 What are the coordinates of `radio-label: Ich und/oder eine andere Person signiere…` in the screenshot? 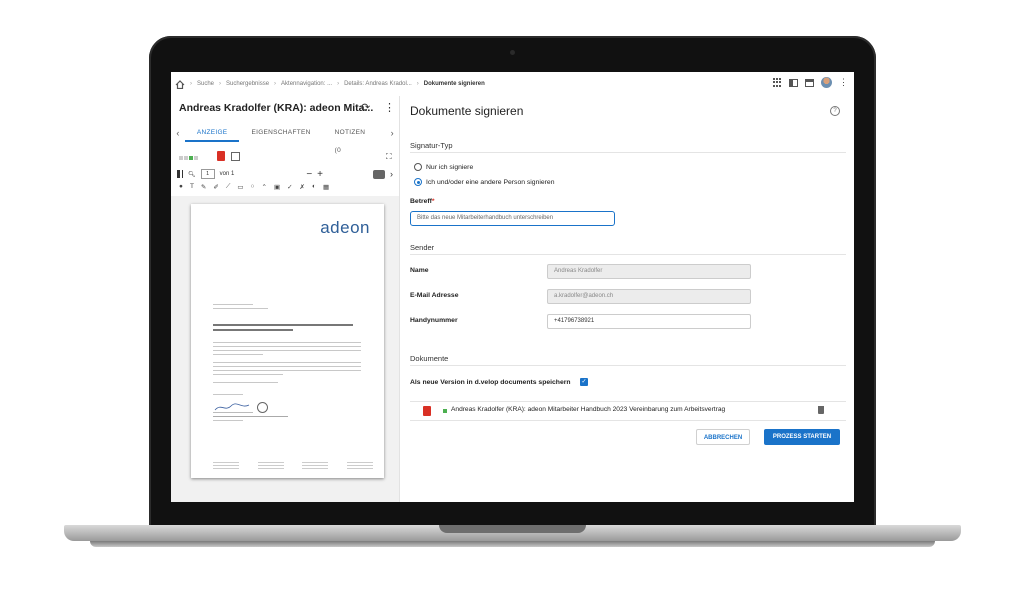 It's located at (490, 182).